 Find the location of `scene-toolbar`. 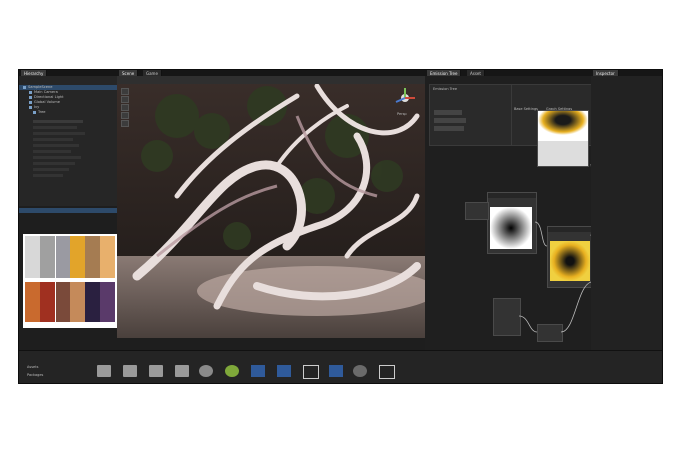

scene-toolbar is located at coordinates (271, 80).